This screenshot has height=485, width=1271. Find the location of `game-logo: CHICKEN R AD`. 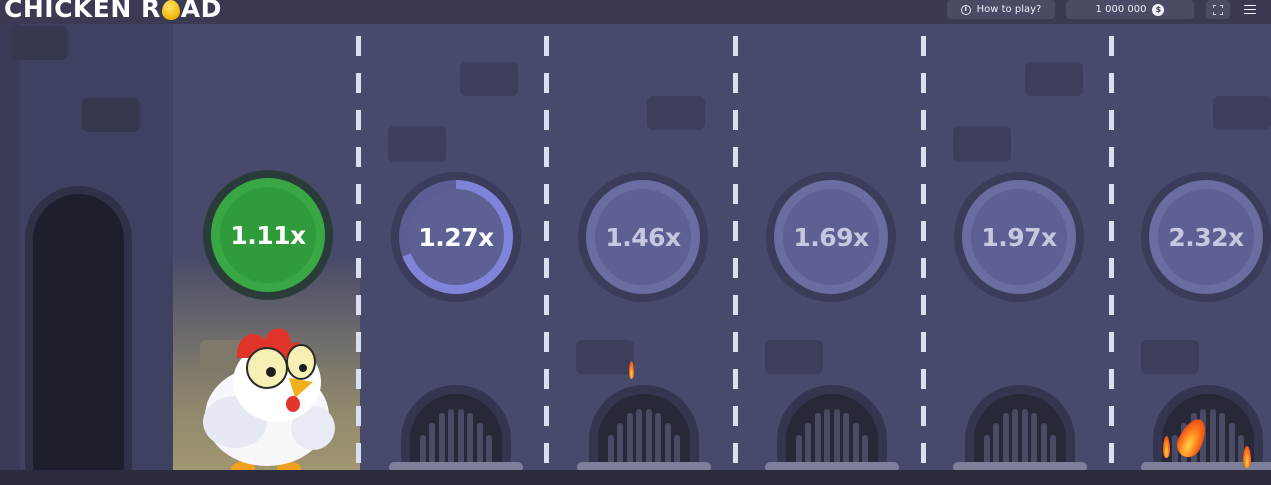

game-logo: CHICKEN R AD is located at coordinates (113, 11).